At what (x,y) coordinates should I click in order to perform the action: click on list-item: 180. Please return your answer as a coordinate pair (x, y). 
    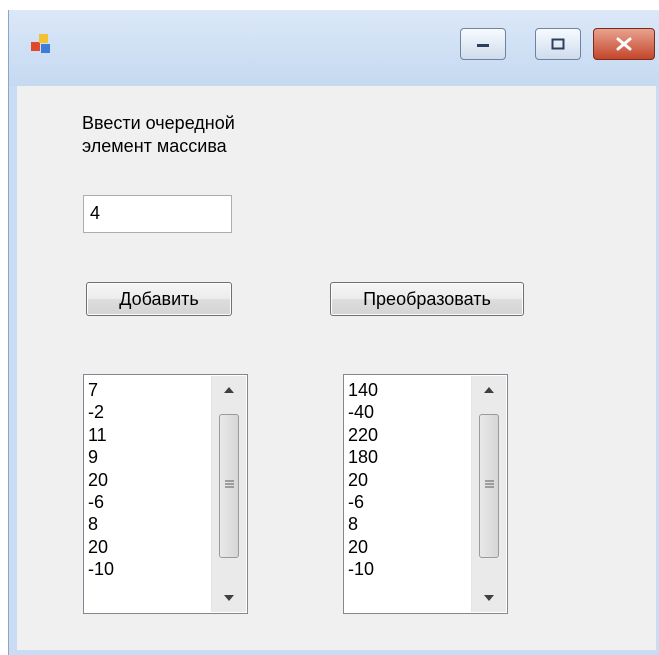
    Looking at the image, I should click on (408, 457).